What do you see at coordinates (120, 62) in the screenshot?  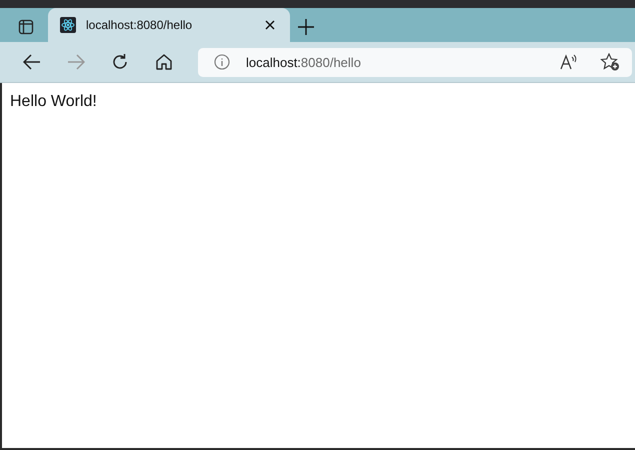 I see `refresh-icon` at bounding box center [120, 62].